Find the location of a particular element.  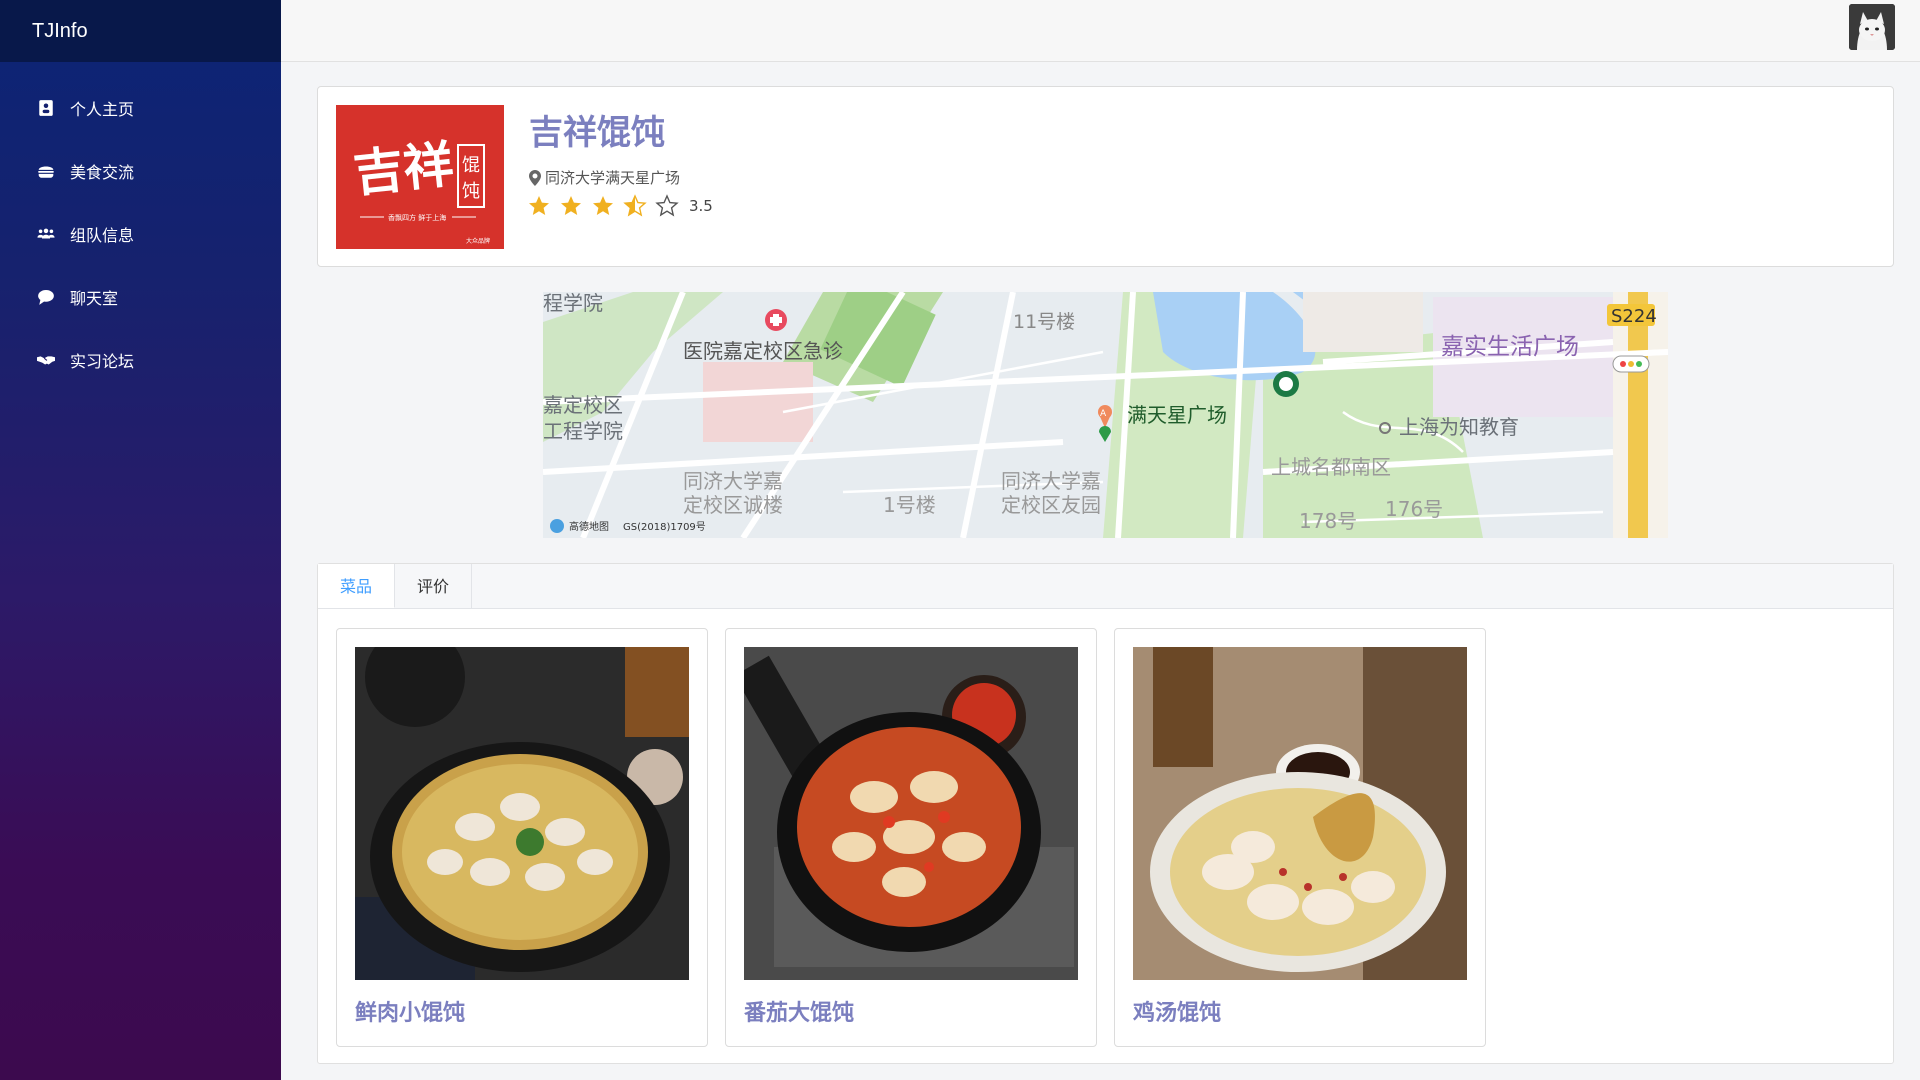

sidebar-item-label: 聊天室 is located at coordinates (94, 298).